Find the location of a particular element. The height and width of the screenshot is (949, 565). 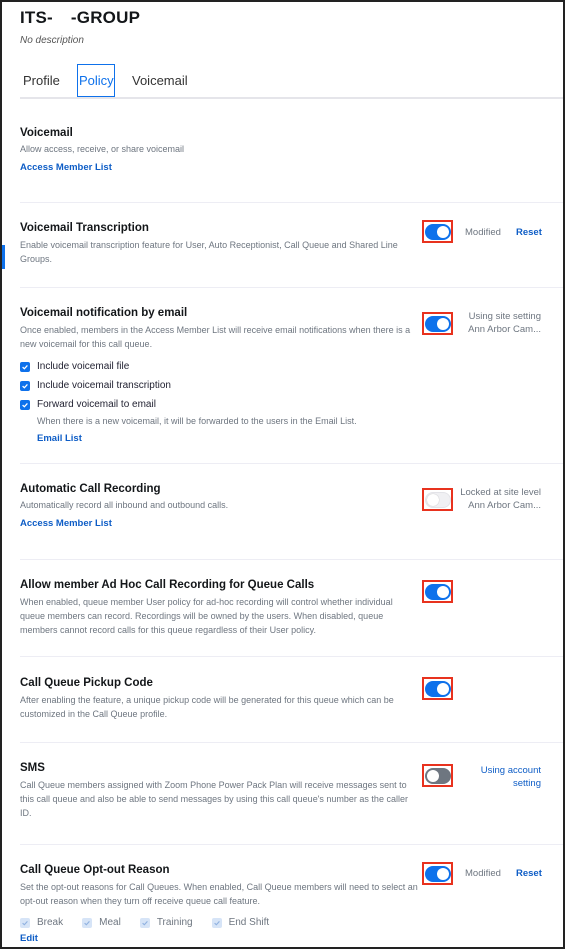

checkbox-label: Forward voicemail to email is located at coordinates (96, 404).